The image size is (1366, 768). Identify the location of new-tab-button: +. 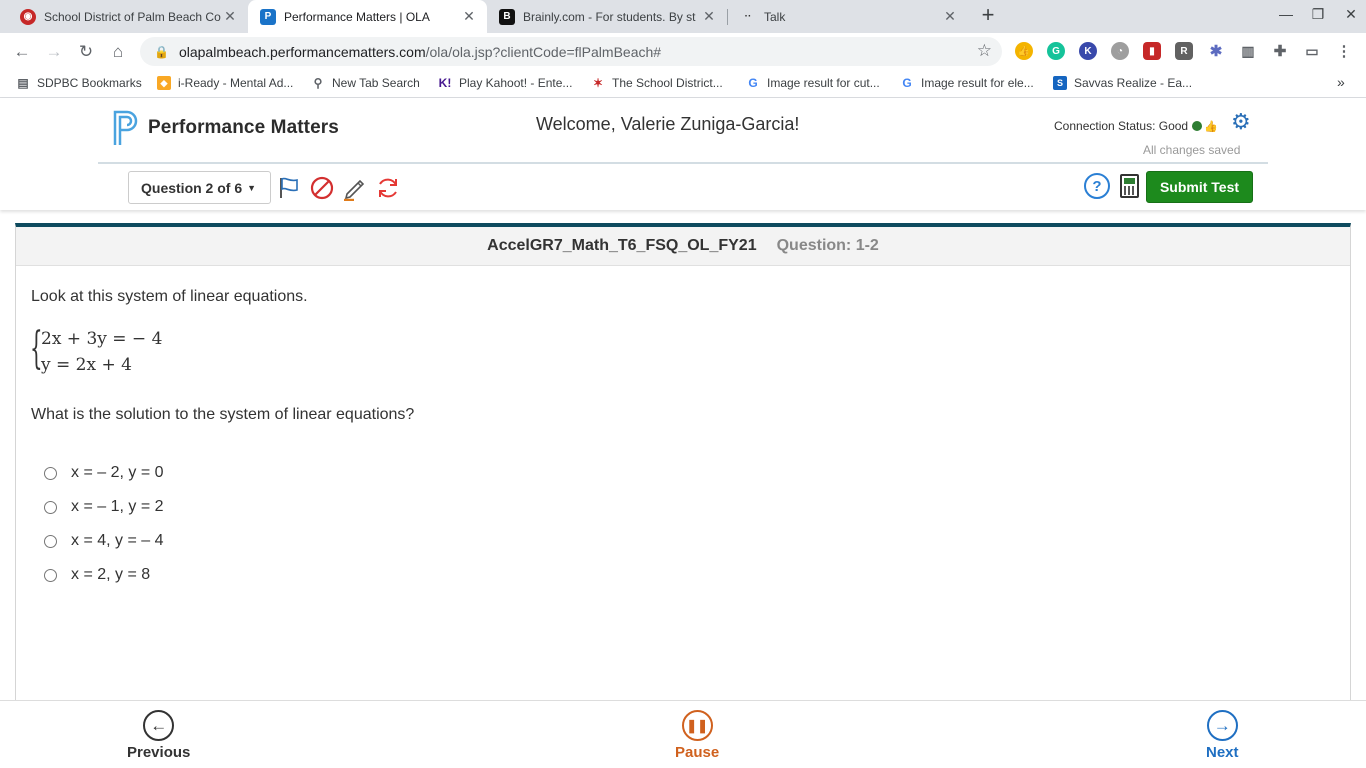
(988, 16).